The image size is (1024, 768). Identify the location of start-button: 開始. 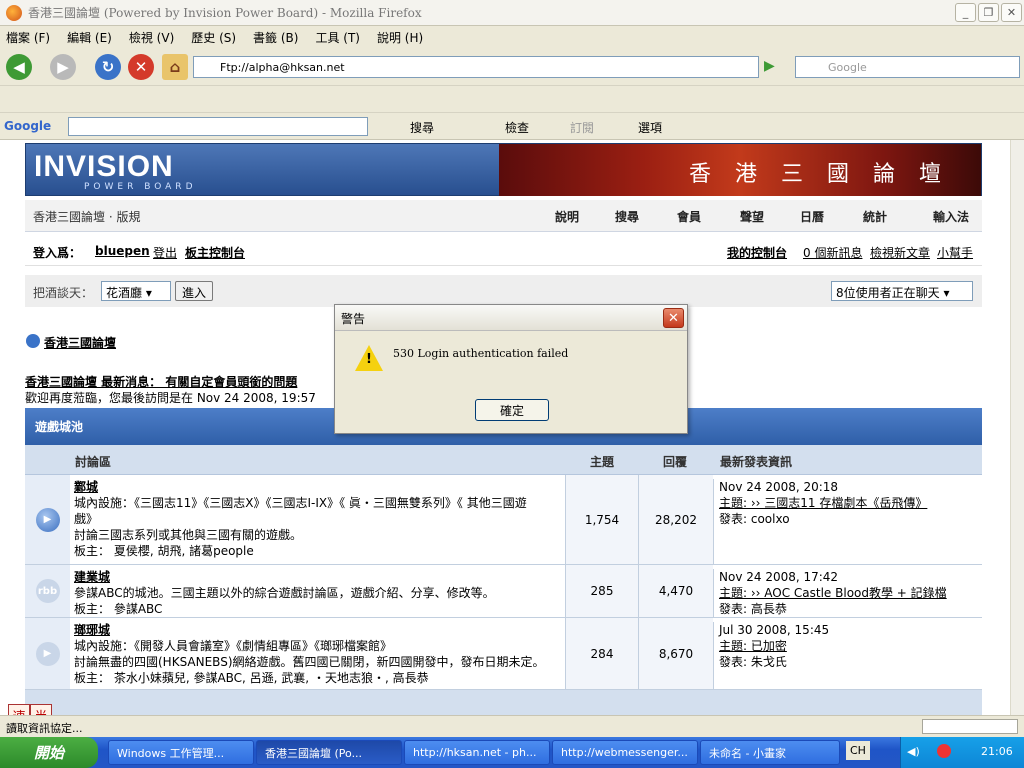
(49, 752).